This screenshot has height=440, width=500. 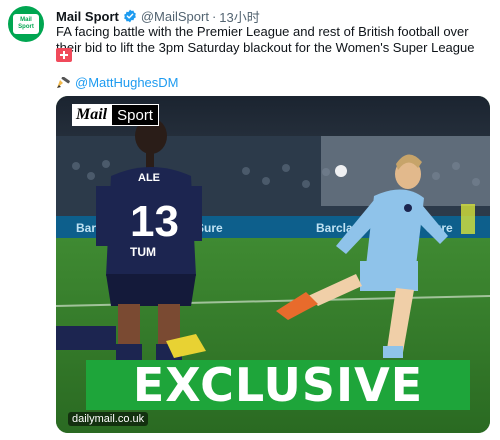 I want to click on exclusive-text: EXCLUSIVE, so click(x=278, y=385).